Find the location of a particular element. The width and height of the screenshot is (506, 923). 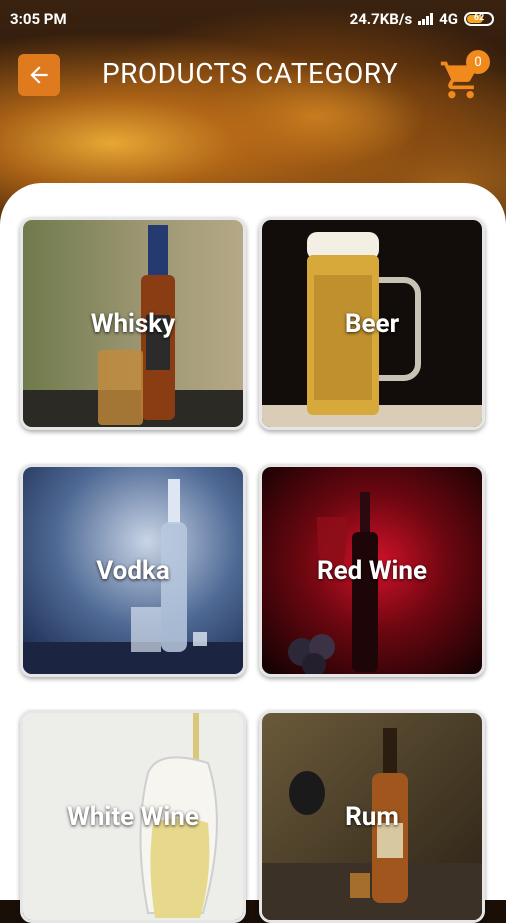

arrow-left-icon is located at coordinates (39, 75).